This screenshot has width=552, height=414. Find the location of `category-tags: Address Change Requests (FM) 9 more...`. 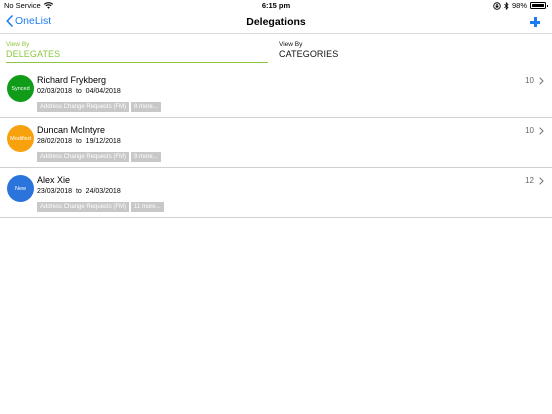

category-tags: Address Change Requests (FM) 9 more... is located at coordinates (99, 157).